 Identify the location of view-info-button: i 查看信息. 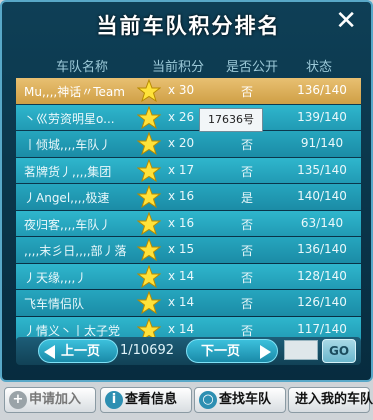
(146, 400).